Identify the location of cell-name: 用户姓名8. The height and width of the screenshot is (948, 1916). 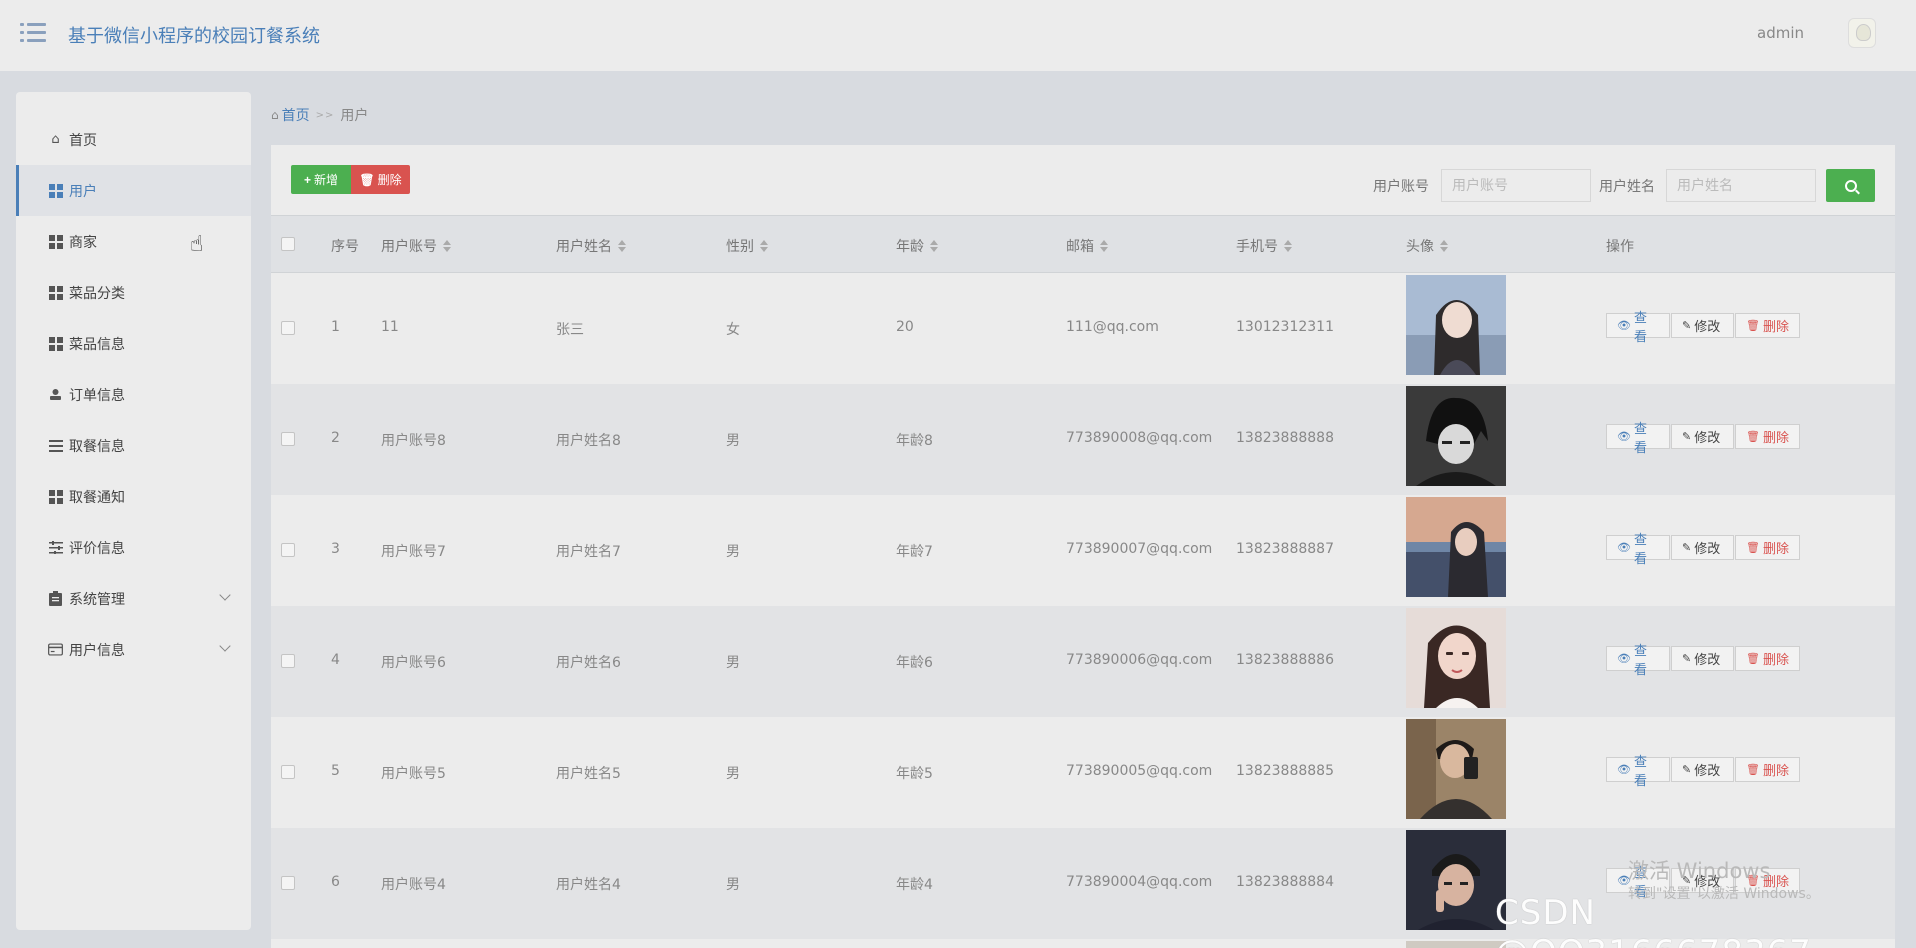
(588, 441).